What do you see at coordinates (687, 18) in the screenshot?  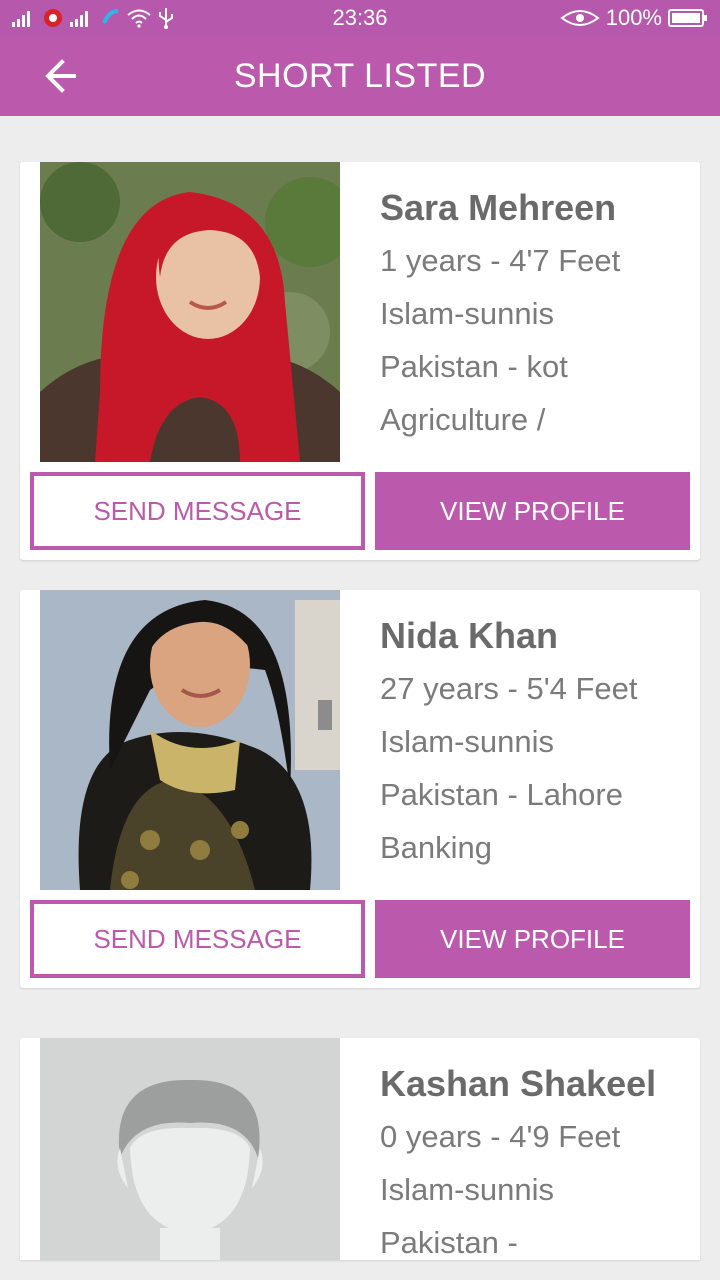 I see `battery-icon` at bounding box center [687, 18].